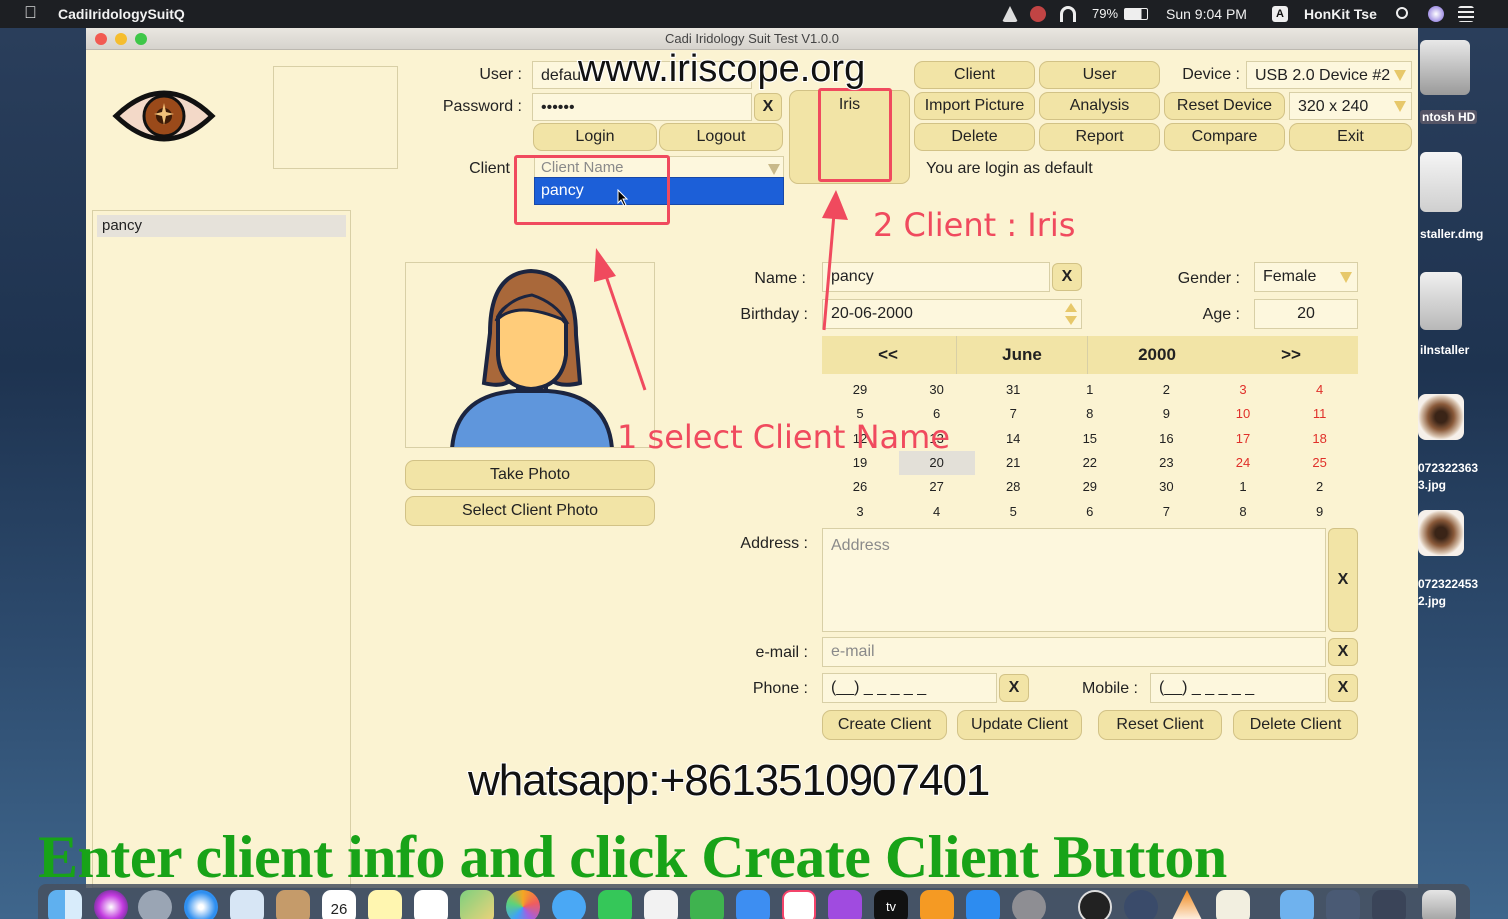 This screenshot has height=919, width=1508. I want to click on keynote-icon, so click(753, 904).